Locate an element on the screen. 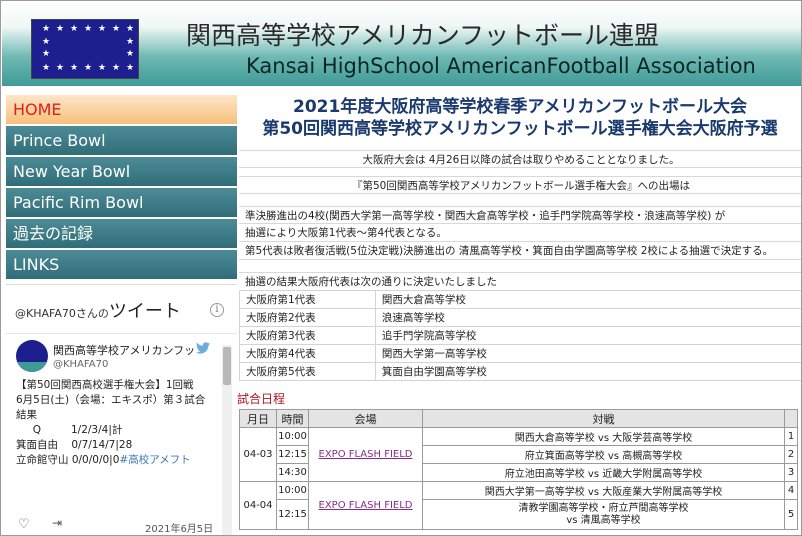  column-header-date: 月日 is located at coordinates (258, 418).